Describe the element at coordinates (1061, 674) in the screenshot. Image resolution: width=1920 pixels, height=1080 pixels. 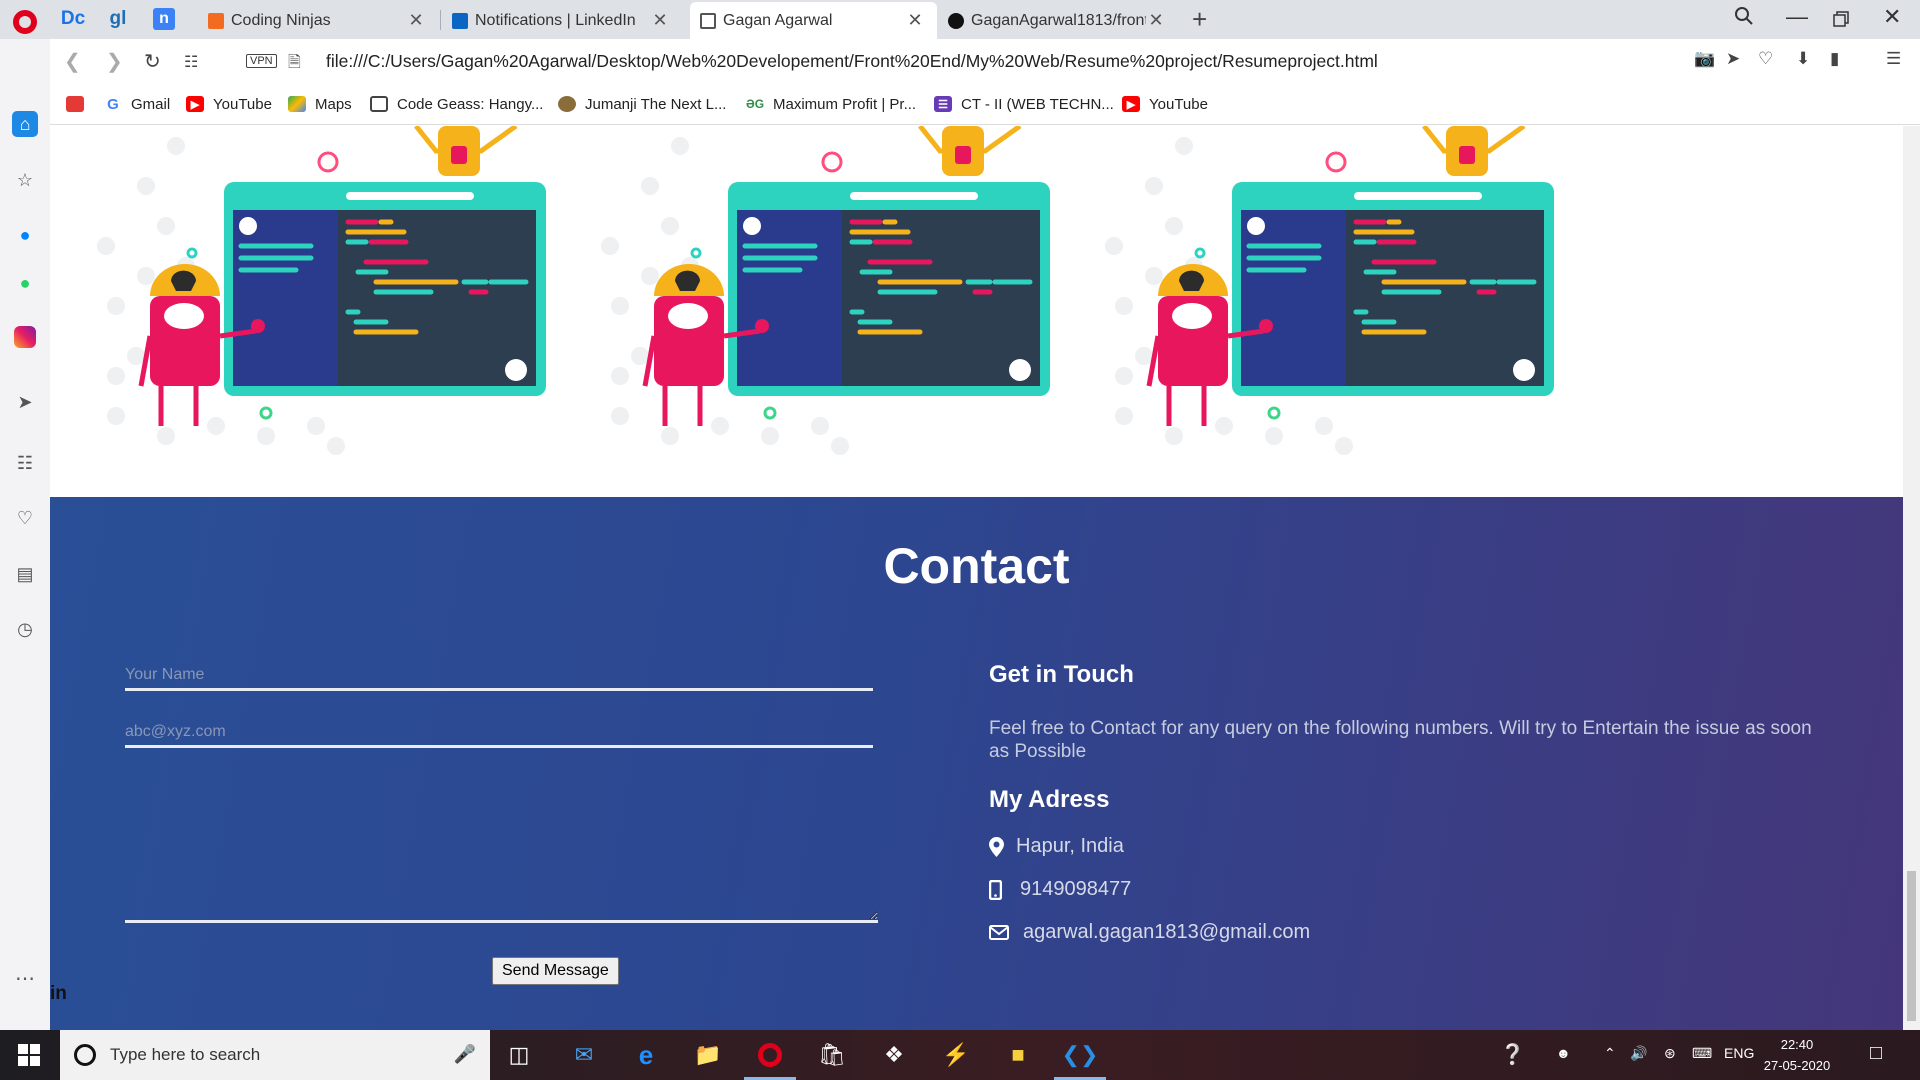
I see `get-in-touch-heading: Get in Touch` at that location.